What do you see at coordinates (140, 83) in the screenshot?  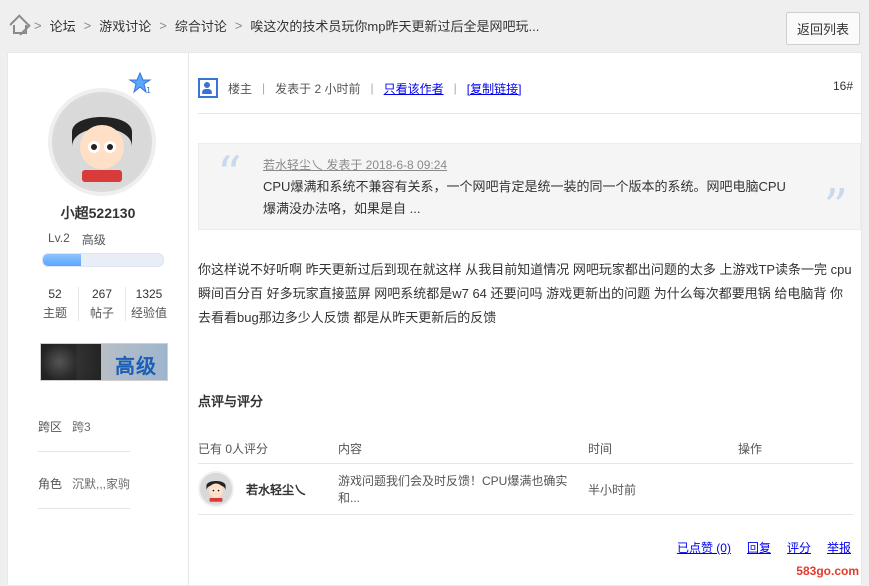 I see `star-badge-icon: 1` at bounding box center [140, 83].